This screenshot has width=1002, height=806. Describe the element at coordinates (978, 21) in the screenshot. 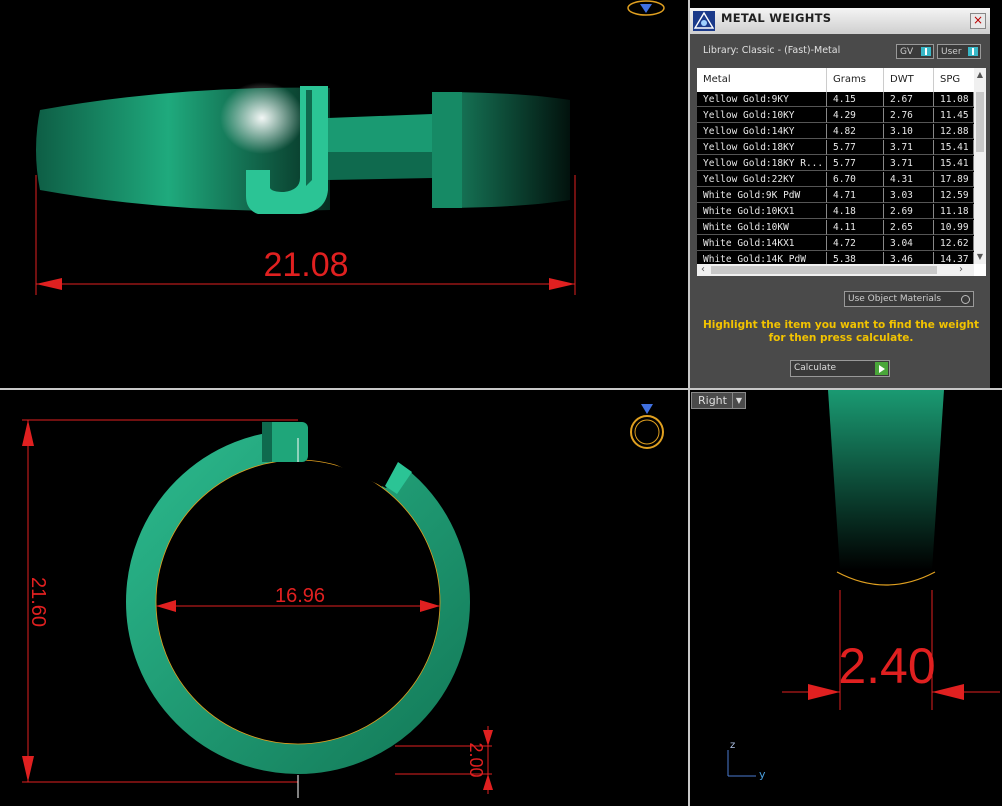

I see `close-button: ×` at that location.